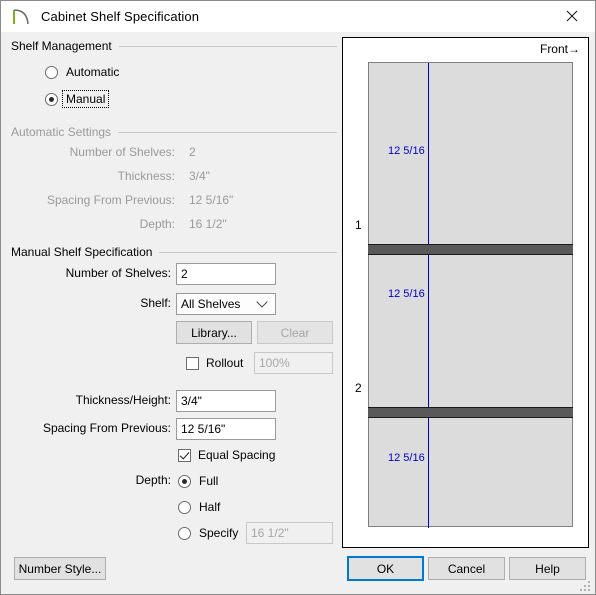 This screenshot has width=596, height=595. I want to click on rollout-checkbox-indicator, so click(192, 363).